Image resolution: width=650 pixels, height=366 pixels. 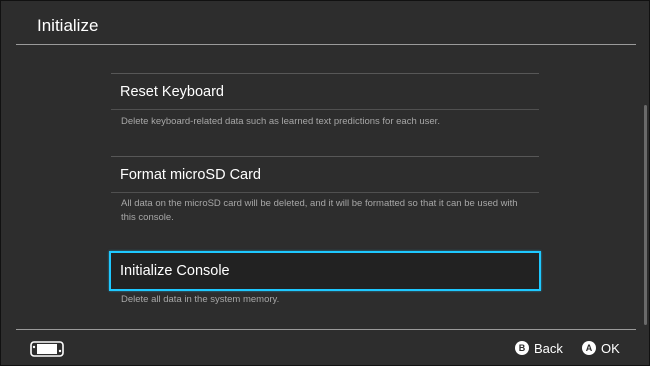 I want to click on ok-button: A OK, so click(x=601, y=348).